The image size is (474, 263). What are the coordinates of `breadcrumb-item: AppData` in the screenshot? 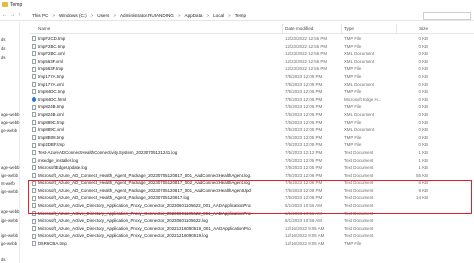 It's located at (194, 15).